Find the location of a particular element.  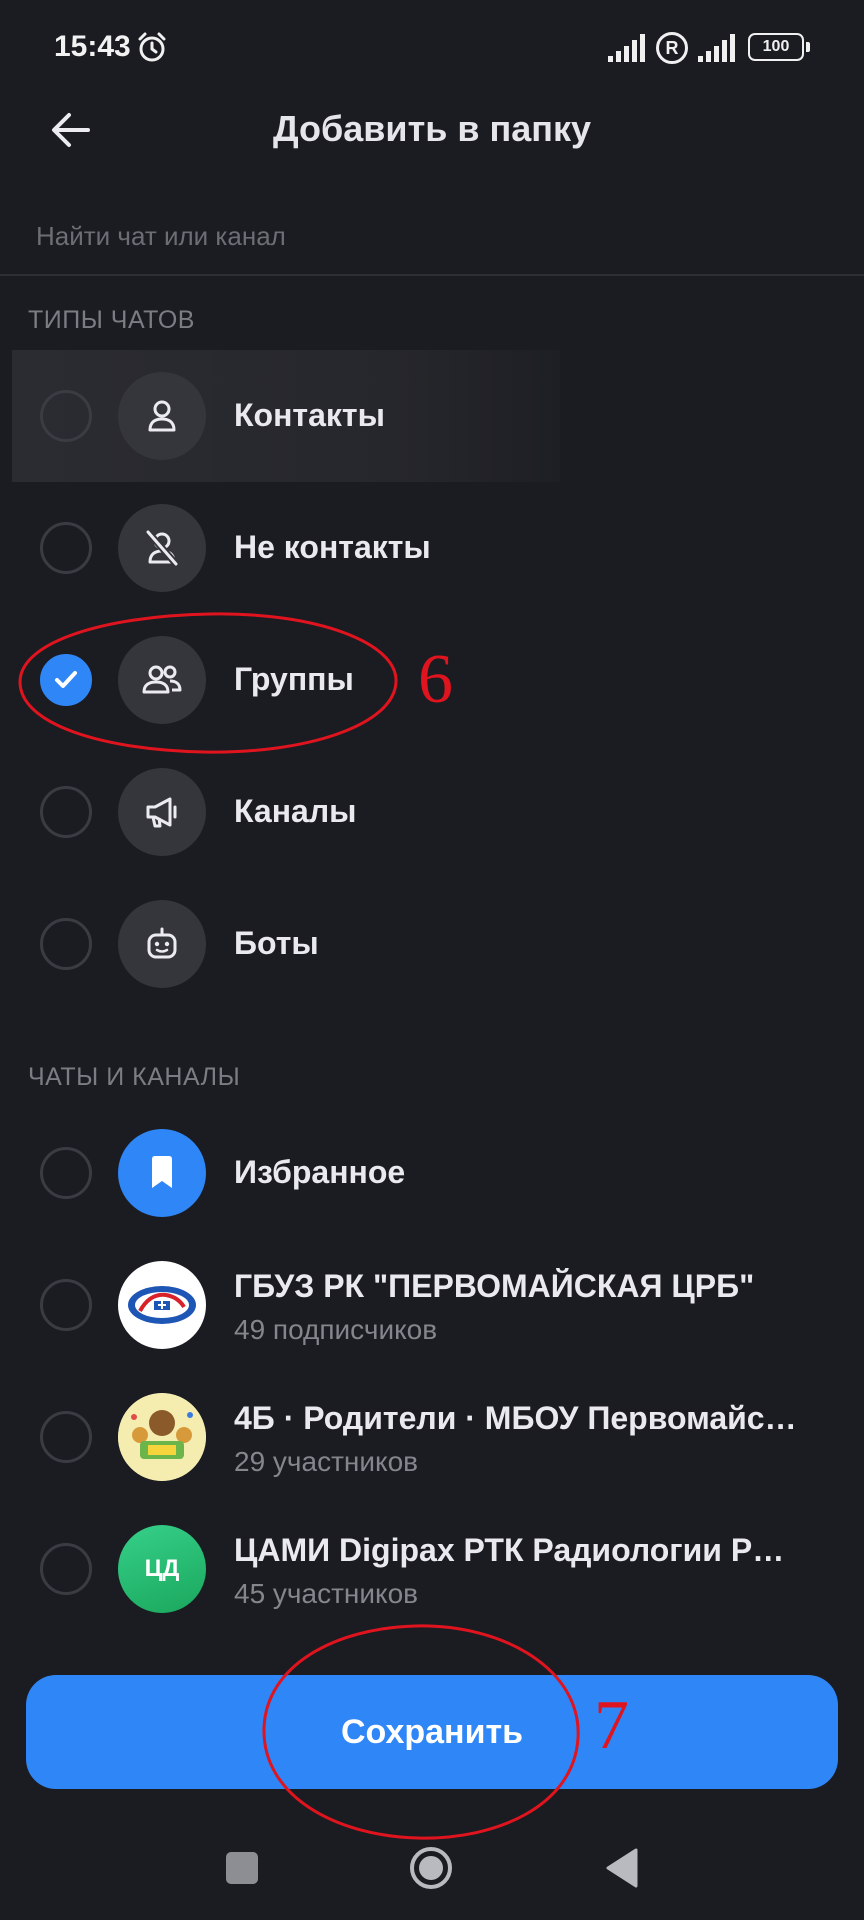

type-avatar-groups is located at coordinates (162, 680).